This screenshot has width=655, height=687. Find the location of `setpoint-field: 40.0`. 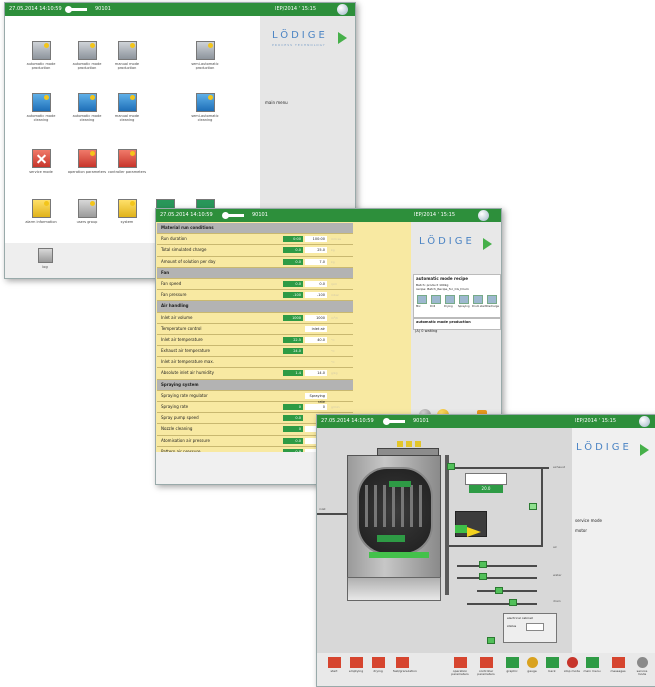

setpoint-field: 40.0 is located at coordinates (316, 339).